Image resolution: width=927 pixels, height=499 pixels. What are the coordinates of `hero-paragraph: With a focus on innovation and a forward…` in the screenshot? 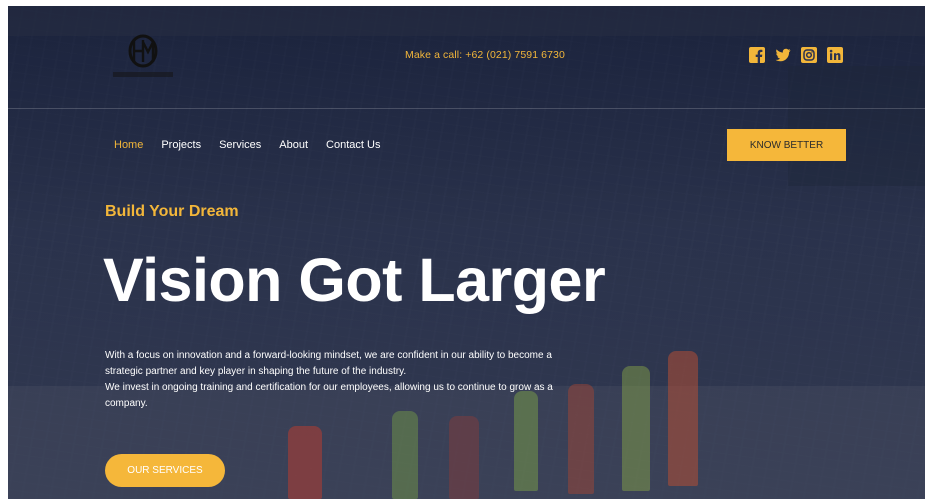 It's located at (328, 363).